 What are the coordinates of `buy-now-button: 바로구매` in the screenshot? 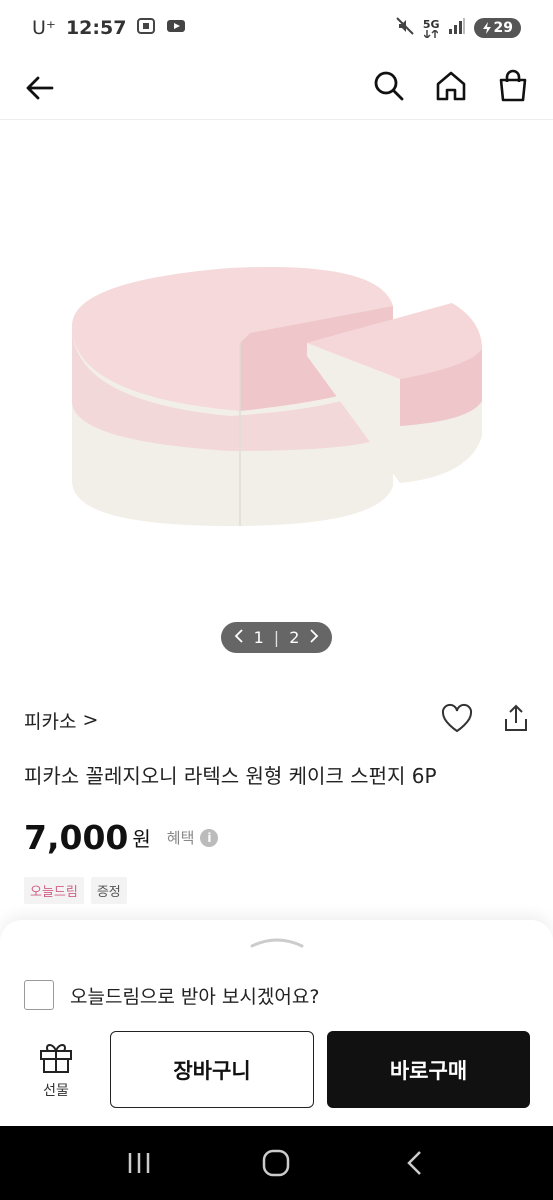 It's located at (428, 1069).